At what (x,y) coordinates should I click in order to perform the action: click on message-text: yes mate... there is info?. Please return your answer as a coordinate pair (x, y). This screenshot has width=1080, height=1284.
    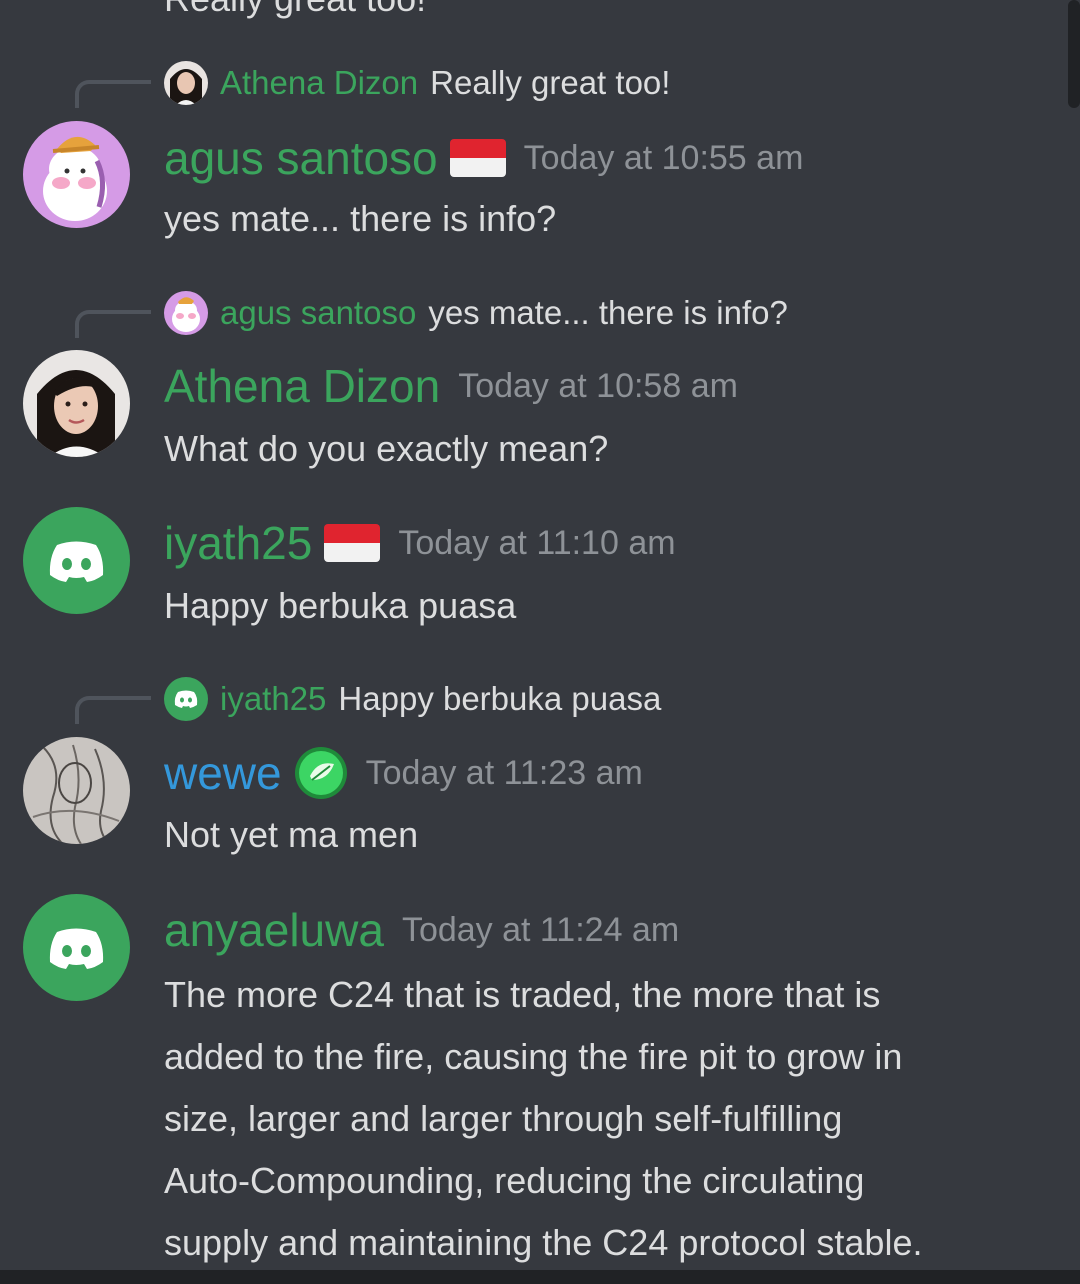
    Looking at the image, I should click on (360, 218).